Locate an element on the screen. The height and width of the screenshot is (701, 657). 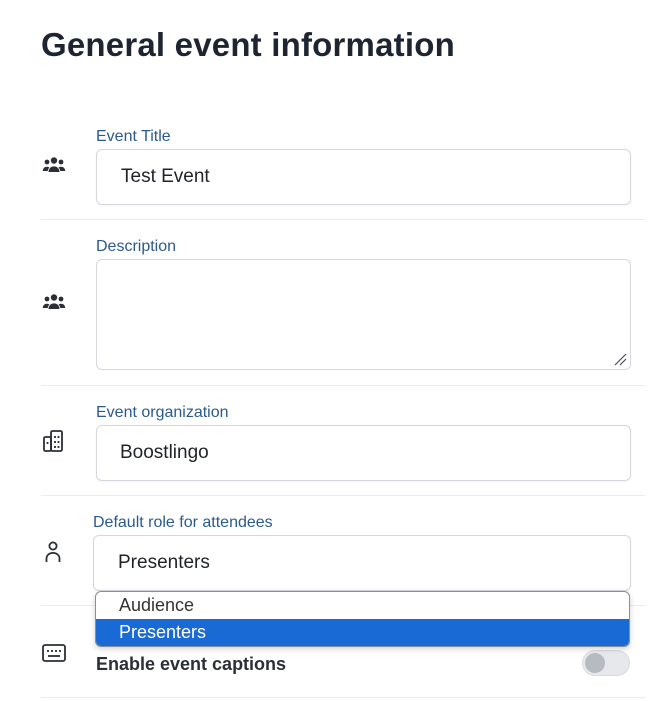
building-icon is located at coordinates (54, 441).